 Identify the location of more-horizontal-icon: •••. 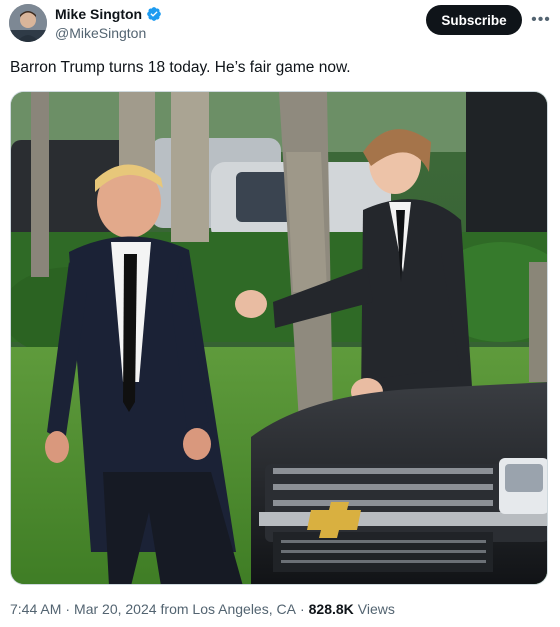
(541, 20).